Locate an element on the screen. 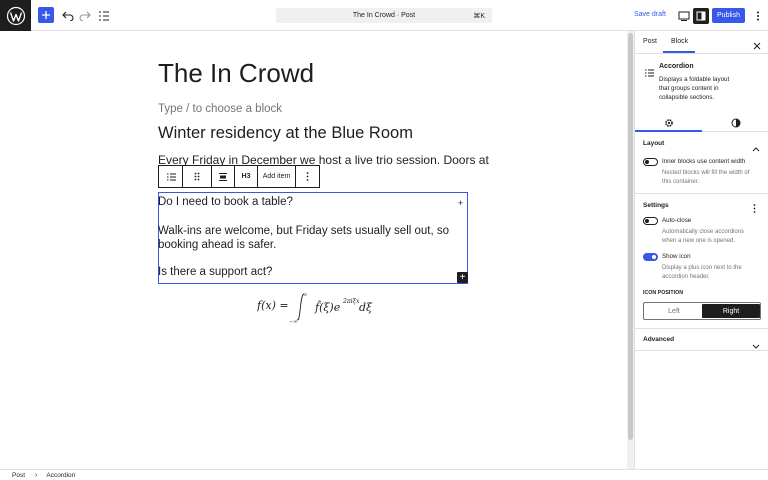  icon-position-left: Left is located at coordinates (674, 311).